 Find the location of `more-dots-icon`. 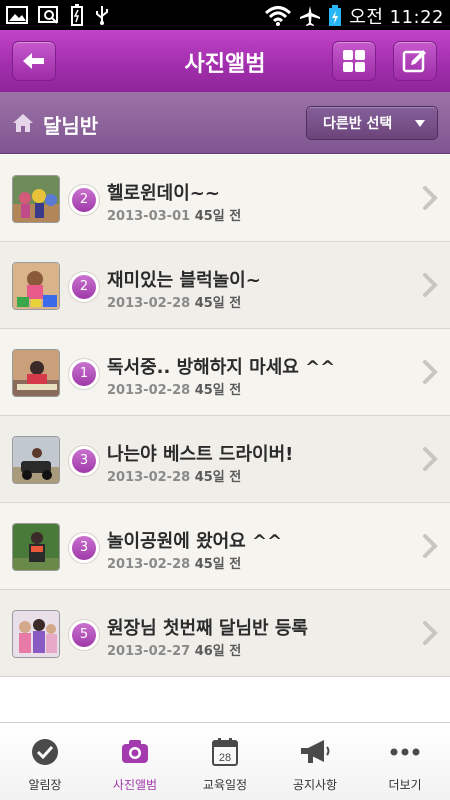

more-dots-icon is located at coordinates (405, 752).